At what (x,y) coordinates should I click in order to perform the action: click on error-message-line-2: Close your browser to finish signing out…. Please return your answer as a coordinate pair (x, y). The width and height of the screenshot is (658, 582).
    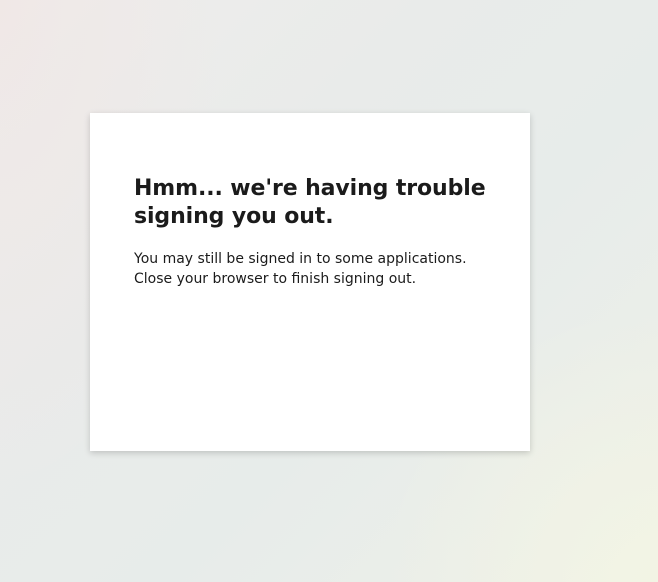
    Looking at the image, I should click on (275, 279).